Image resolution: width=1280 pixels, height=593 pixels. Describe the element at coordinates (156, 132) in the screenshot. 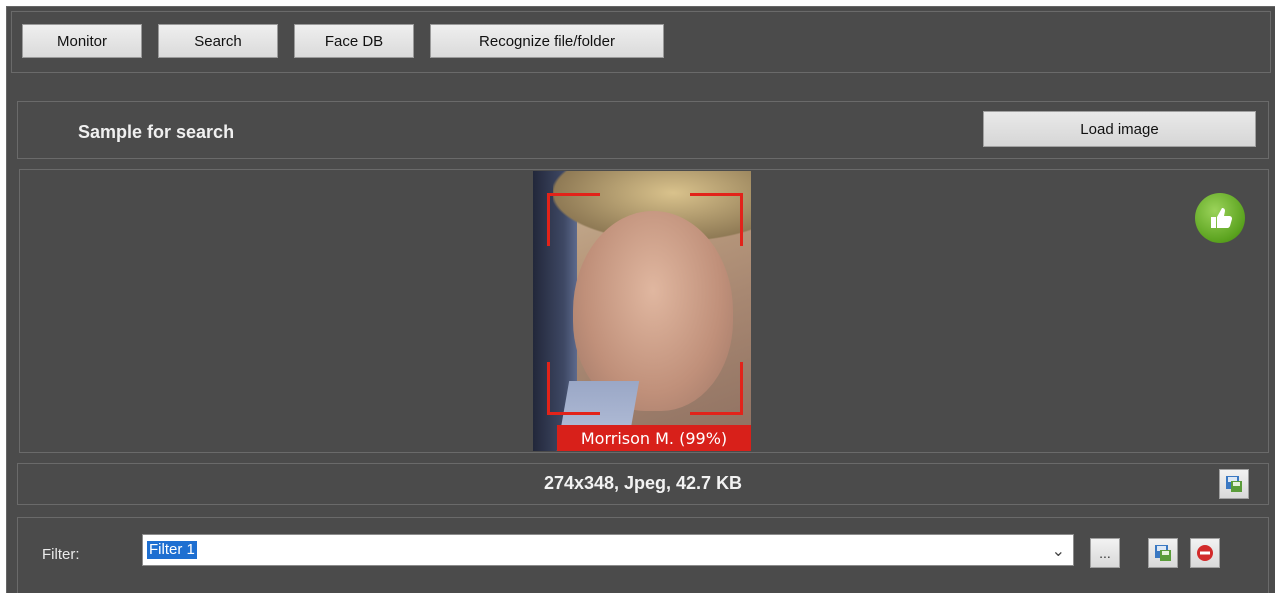

I see `sample-title: Sample for search` at that location.